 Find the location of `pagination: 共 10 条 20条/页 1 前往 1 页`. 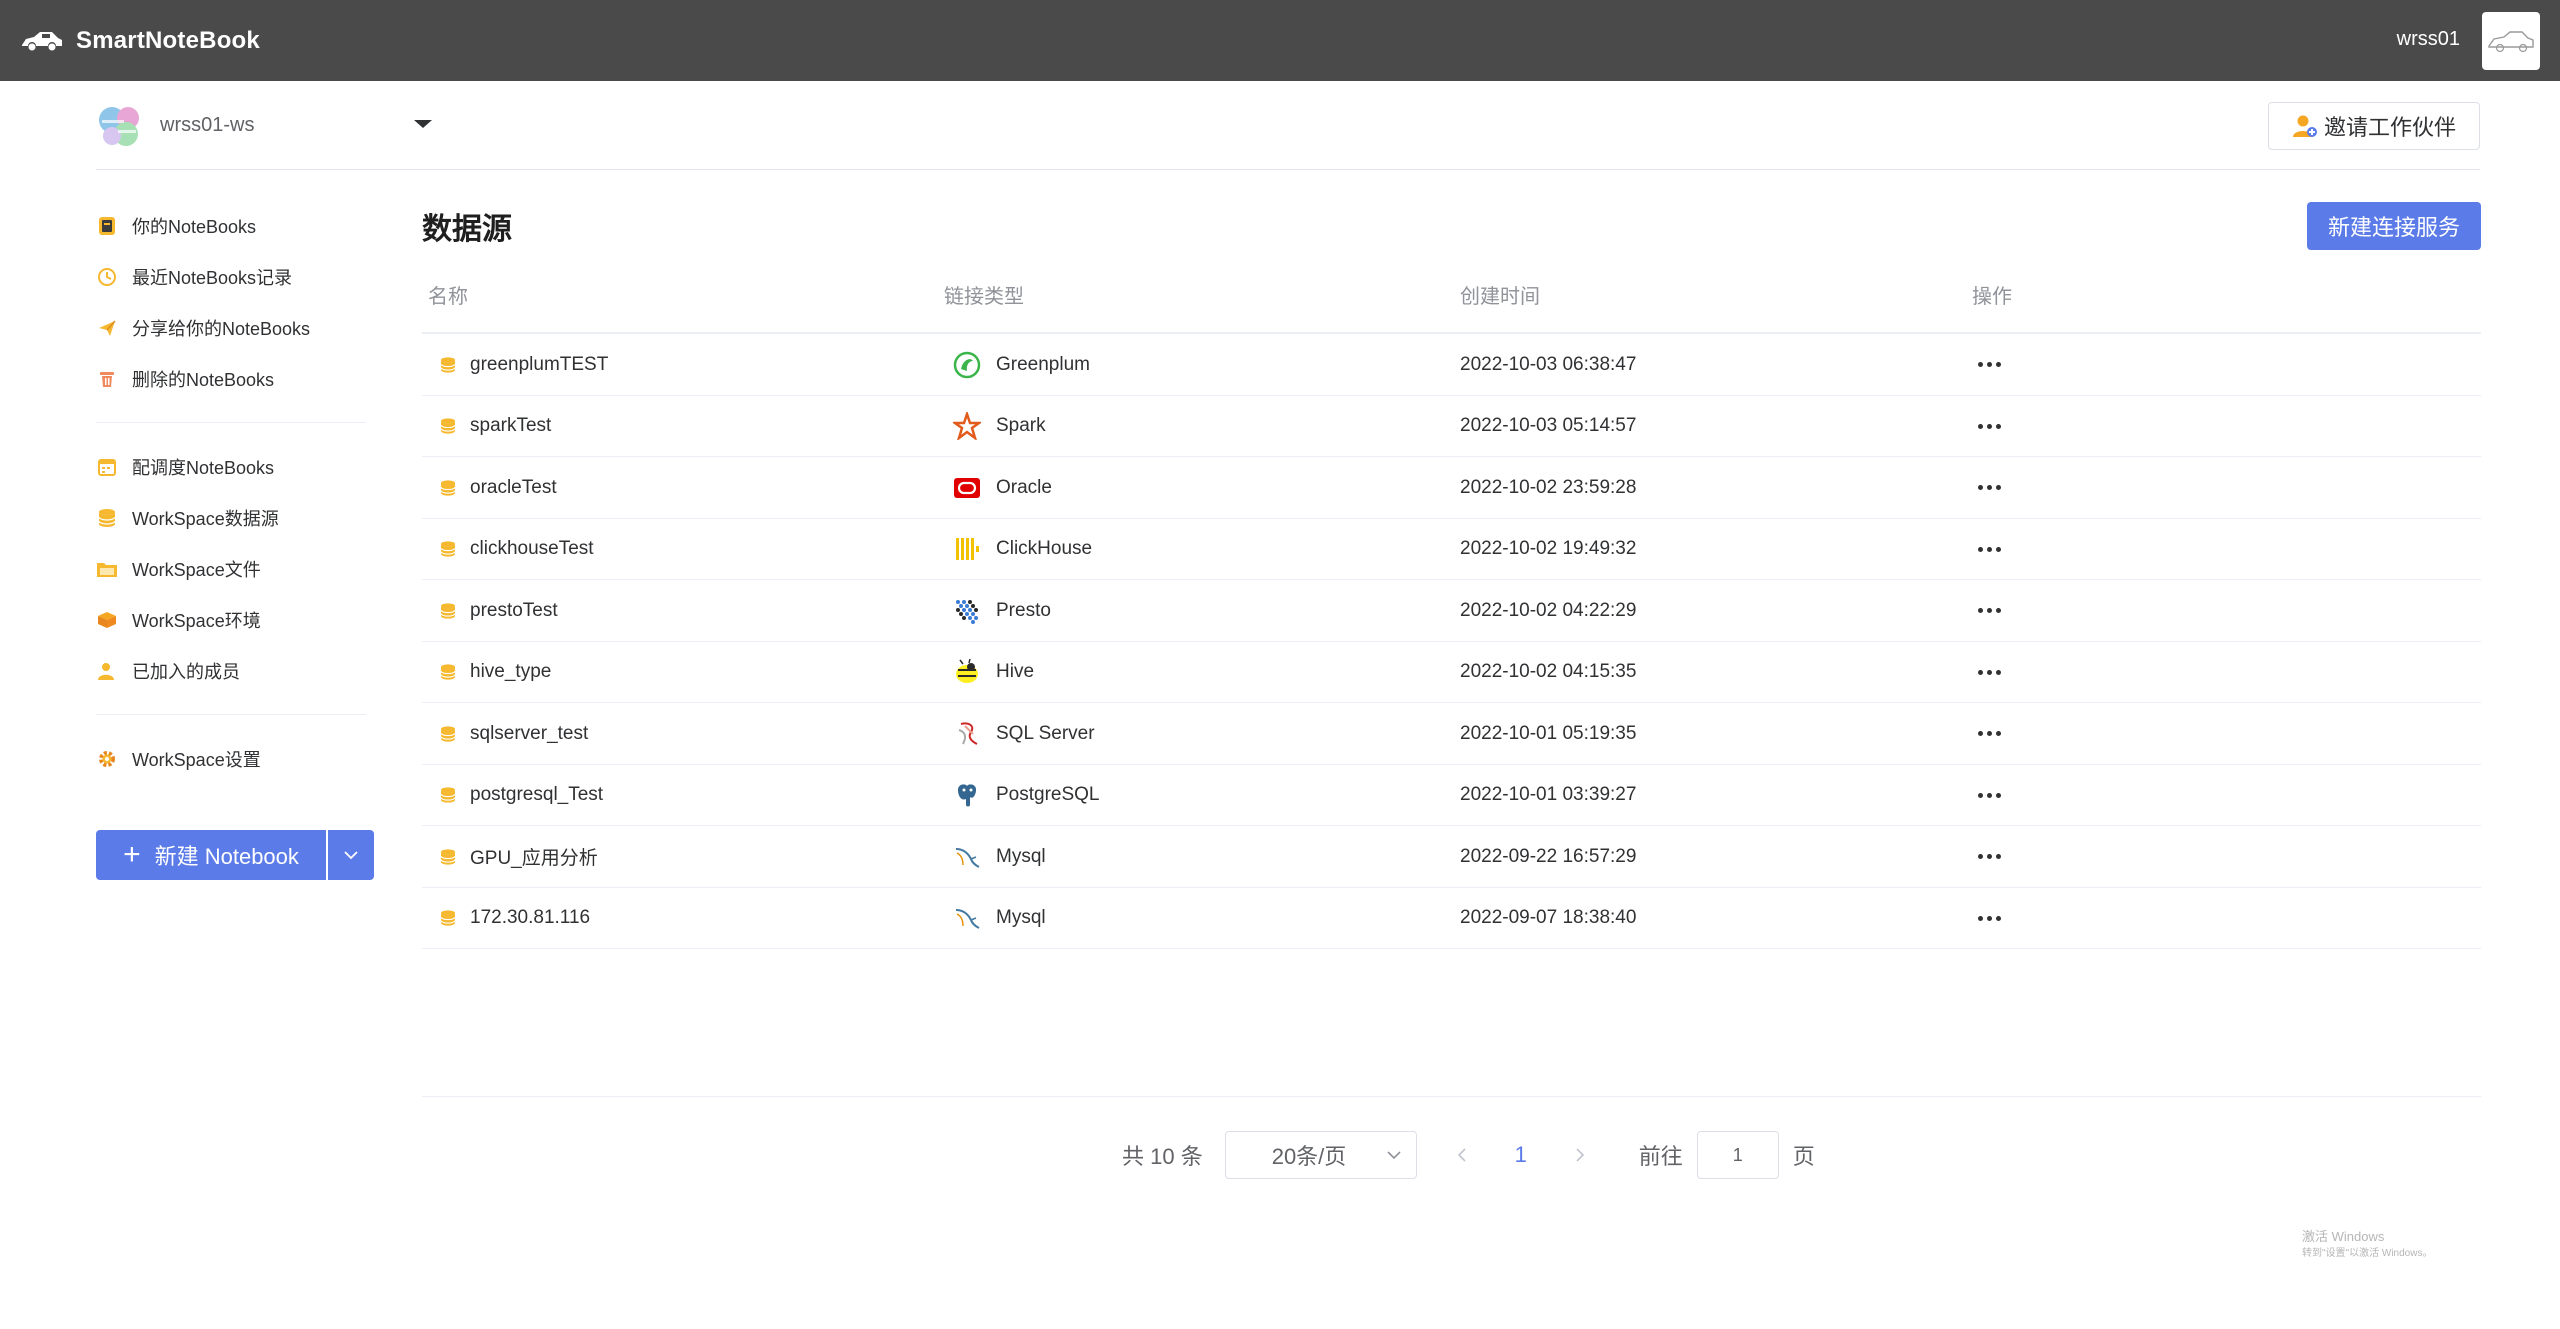

pagination: 共 10 条 20条/页 1 前往 1 页 is located at coordinates (1468, 1155).